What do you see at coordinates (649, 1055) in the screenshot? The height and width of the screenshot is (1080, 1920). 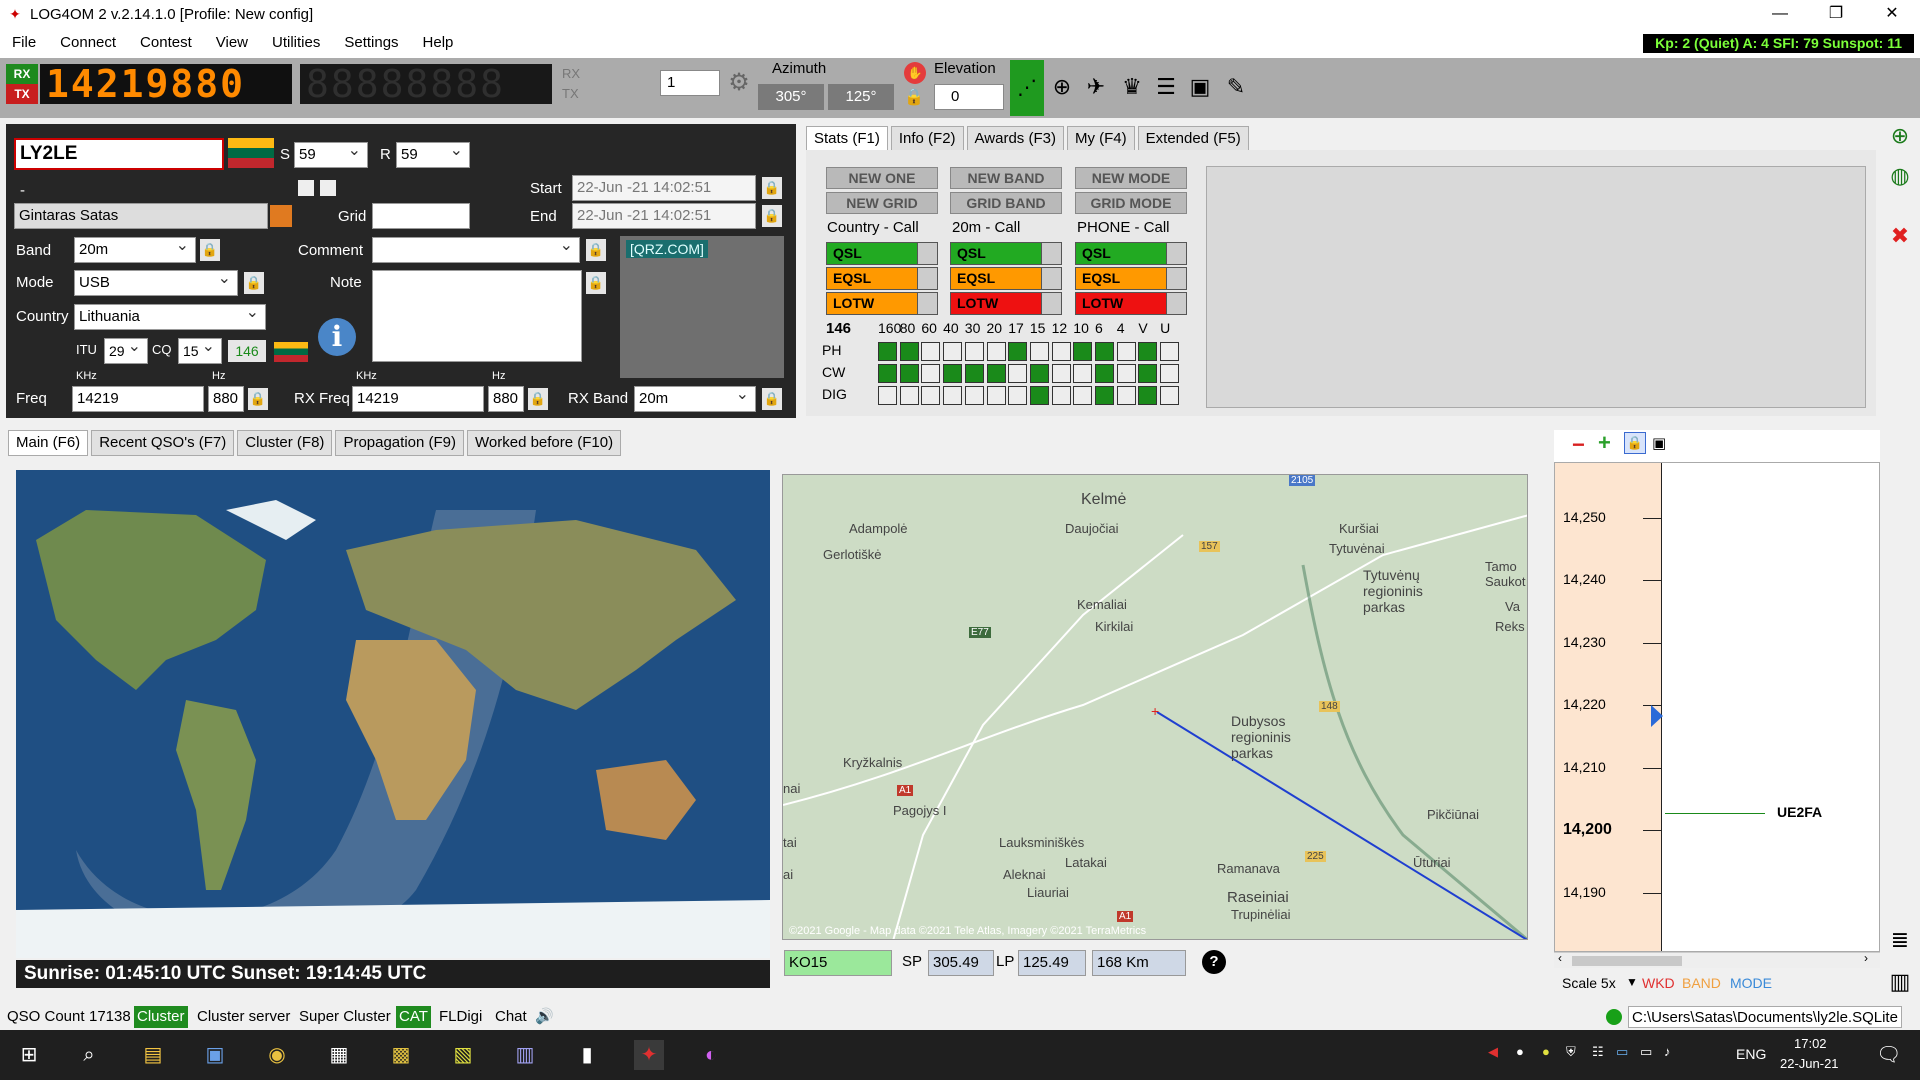 I see `log4om-taskbar-icon: ✦` at bounding box center [649, 1055].